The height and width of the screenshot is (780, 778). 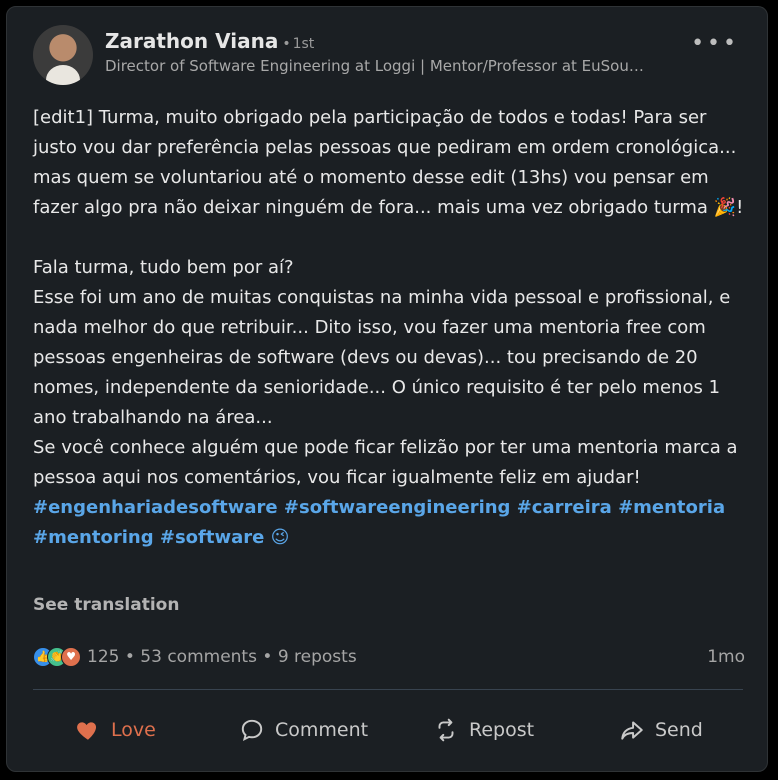 What do you see at coordinates (57, 657) in the screenshot?
I see `reaction-icons: 👍👏 ♥` at bounding box center [57, 657].